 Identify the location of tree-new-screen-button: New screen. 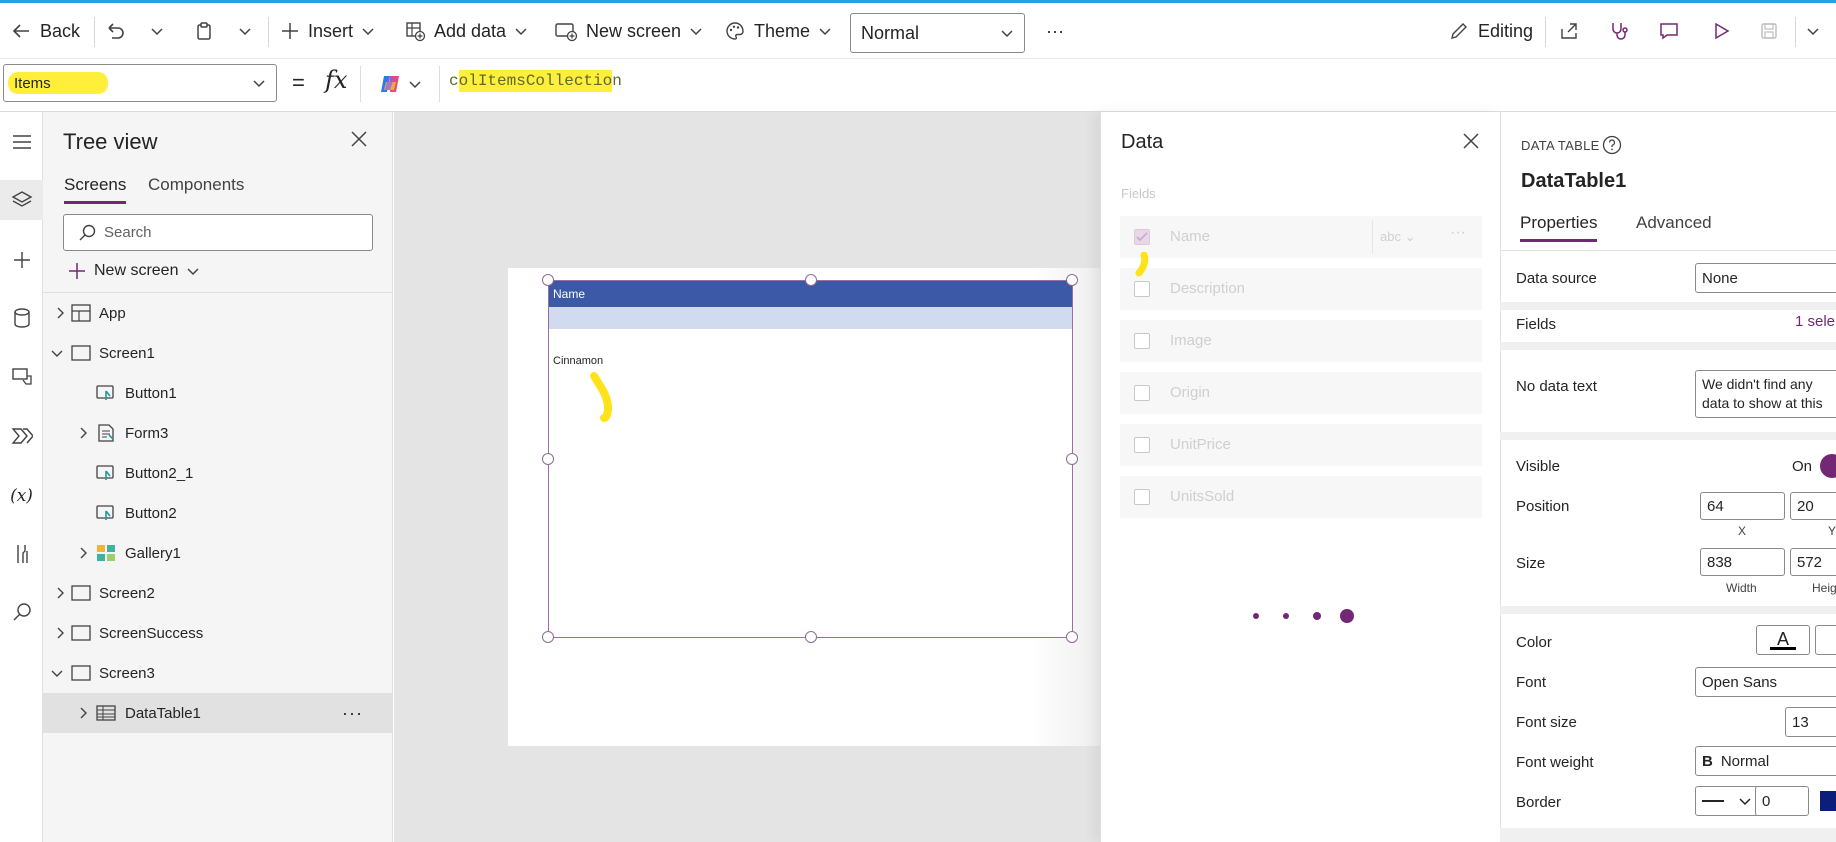
(134, 271).